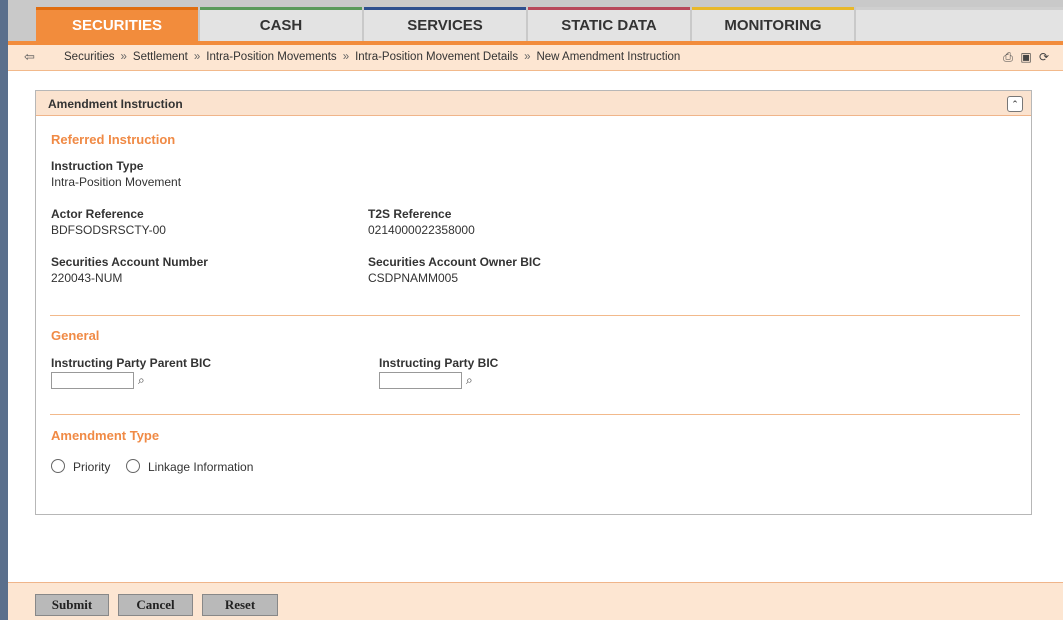 This screenshot has width=1063, height=620. I want to click on instruction-type-label: Instruction Type, so click(97, 166).